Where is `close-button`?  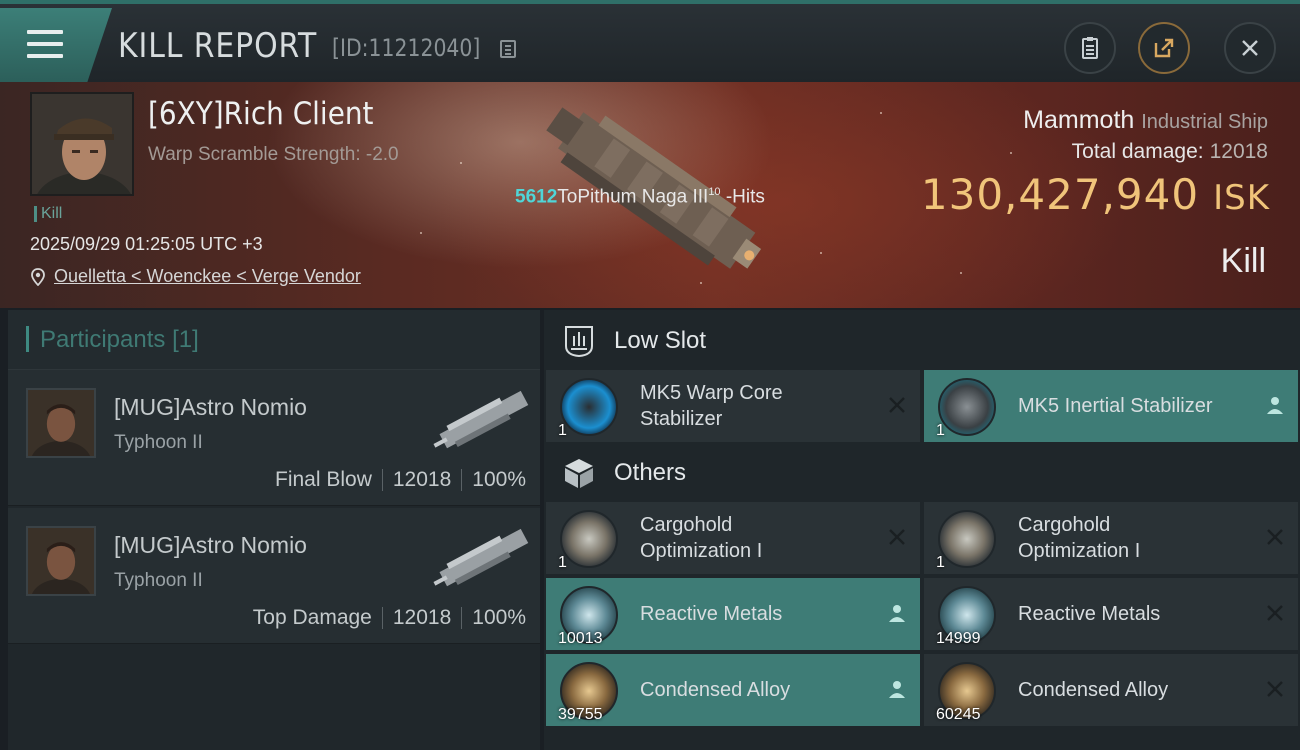 close-button is located at coordinates (1250, 48).